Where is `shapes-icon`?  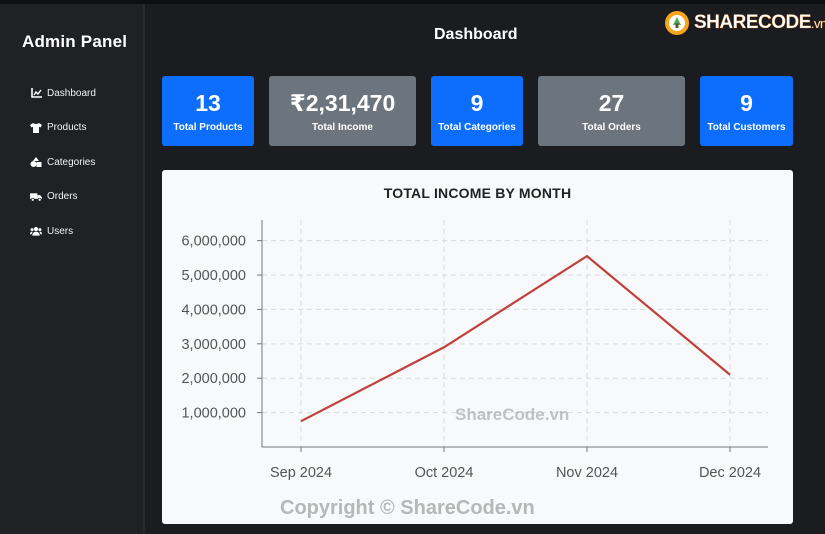 shapes-icon is located at coordinates (36, 162).